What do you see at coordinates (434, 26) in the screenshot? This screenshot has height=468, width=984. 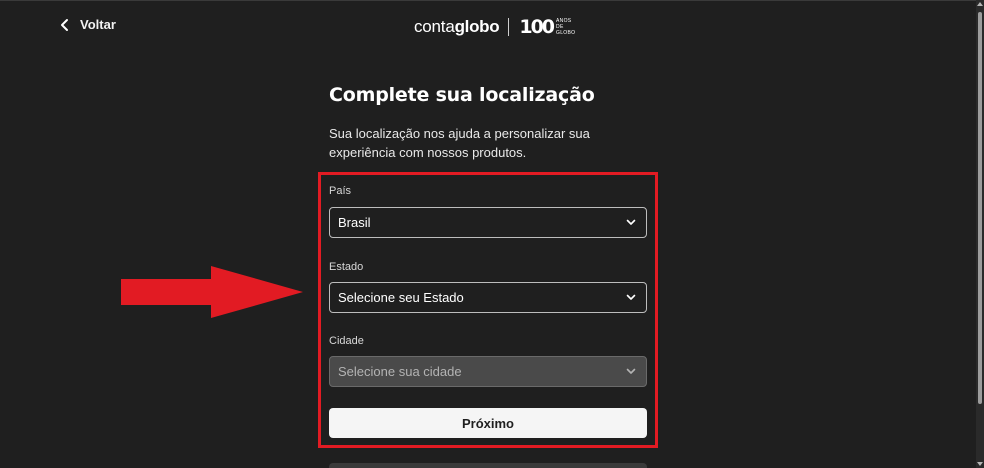 I see `logo-conta: conta` at bounding box center [434, 26].